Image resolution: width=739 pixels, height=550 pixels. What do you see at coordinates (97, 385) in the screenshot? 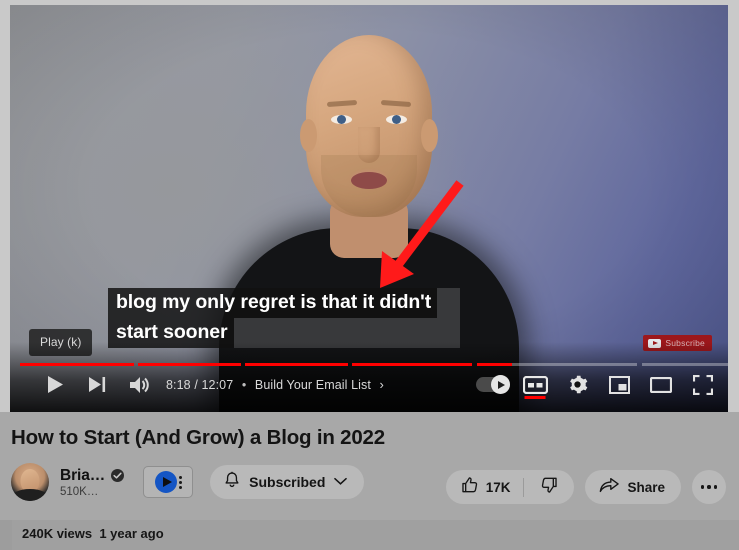
I see `next-video-button` at bounding box center [97, 385].